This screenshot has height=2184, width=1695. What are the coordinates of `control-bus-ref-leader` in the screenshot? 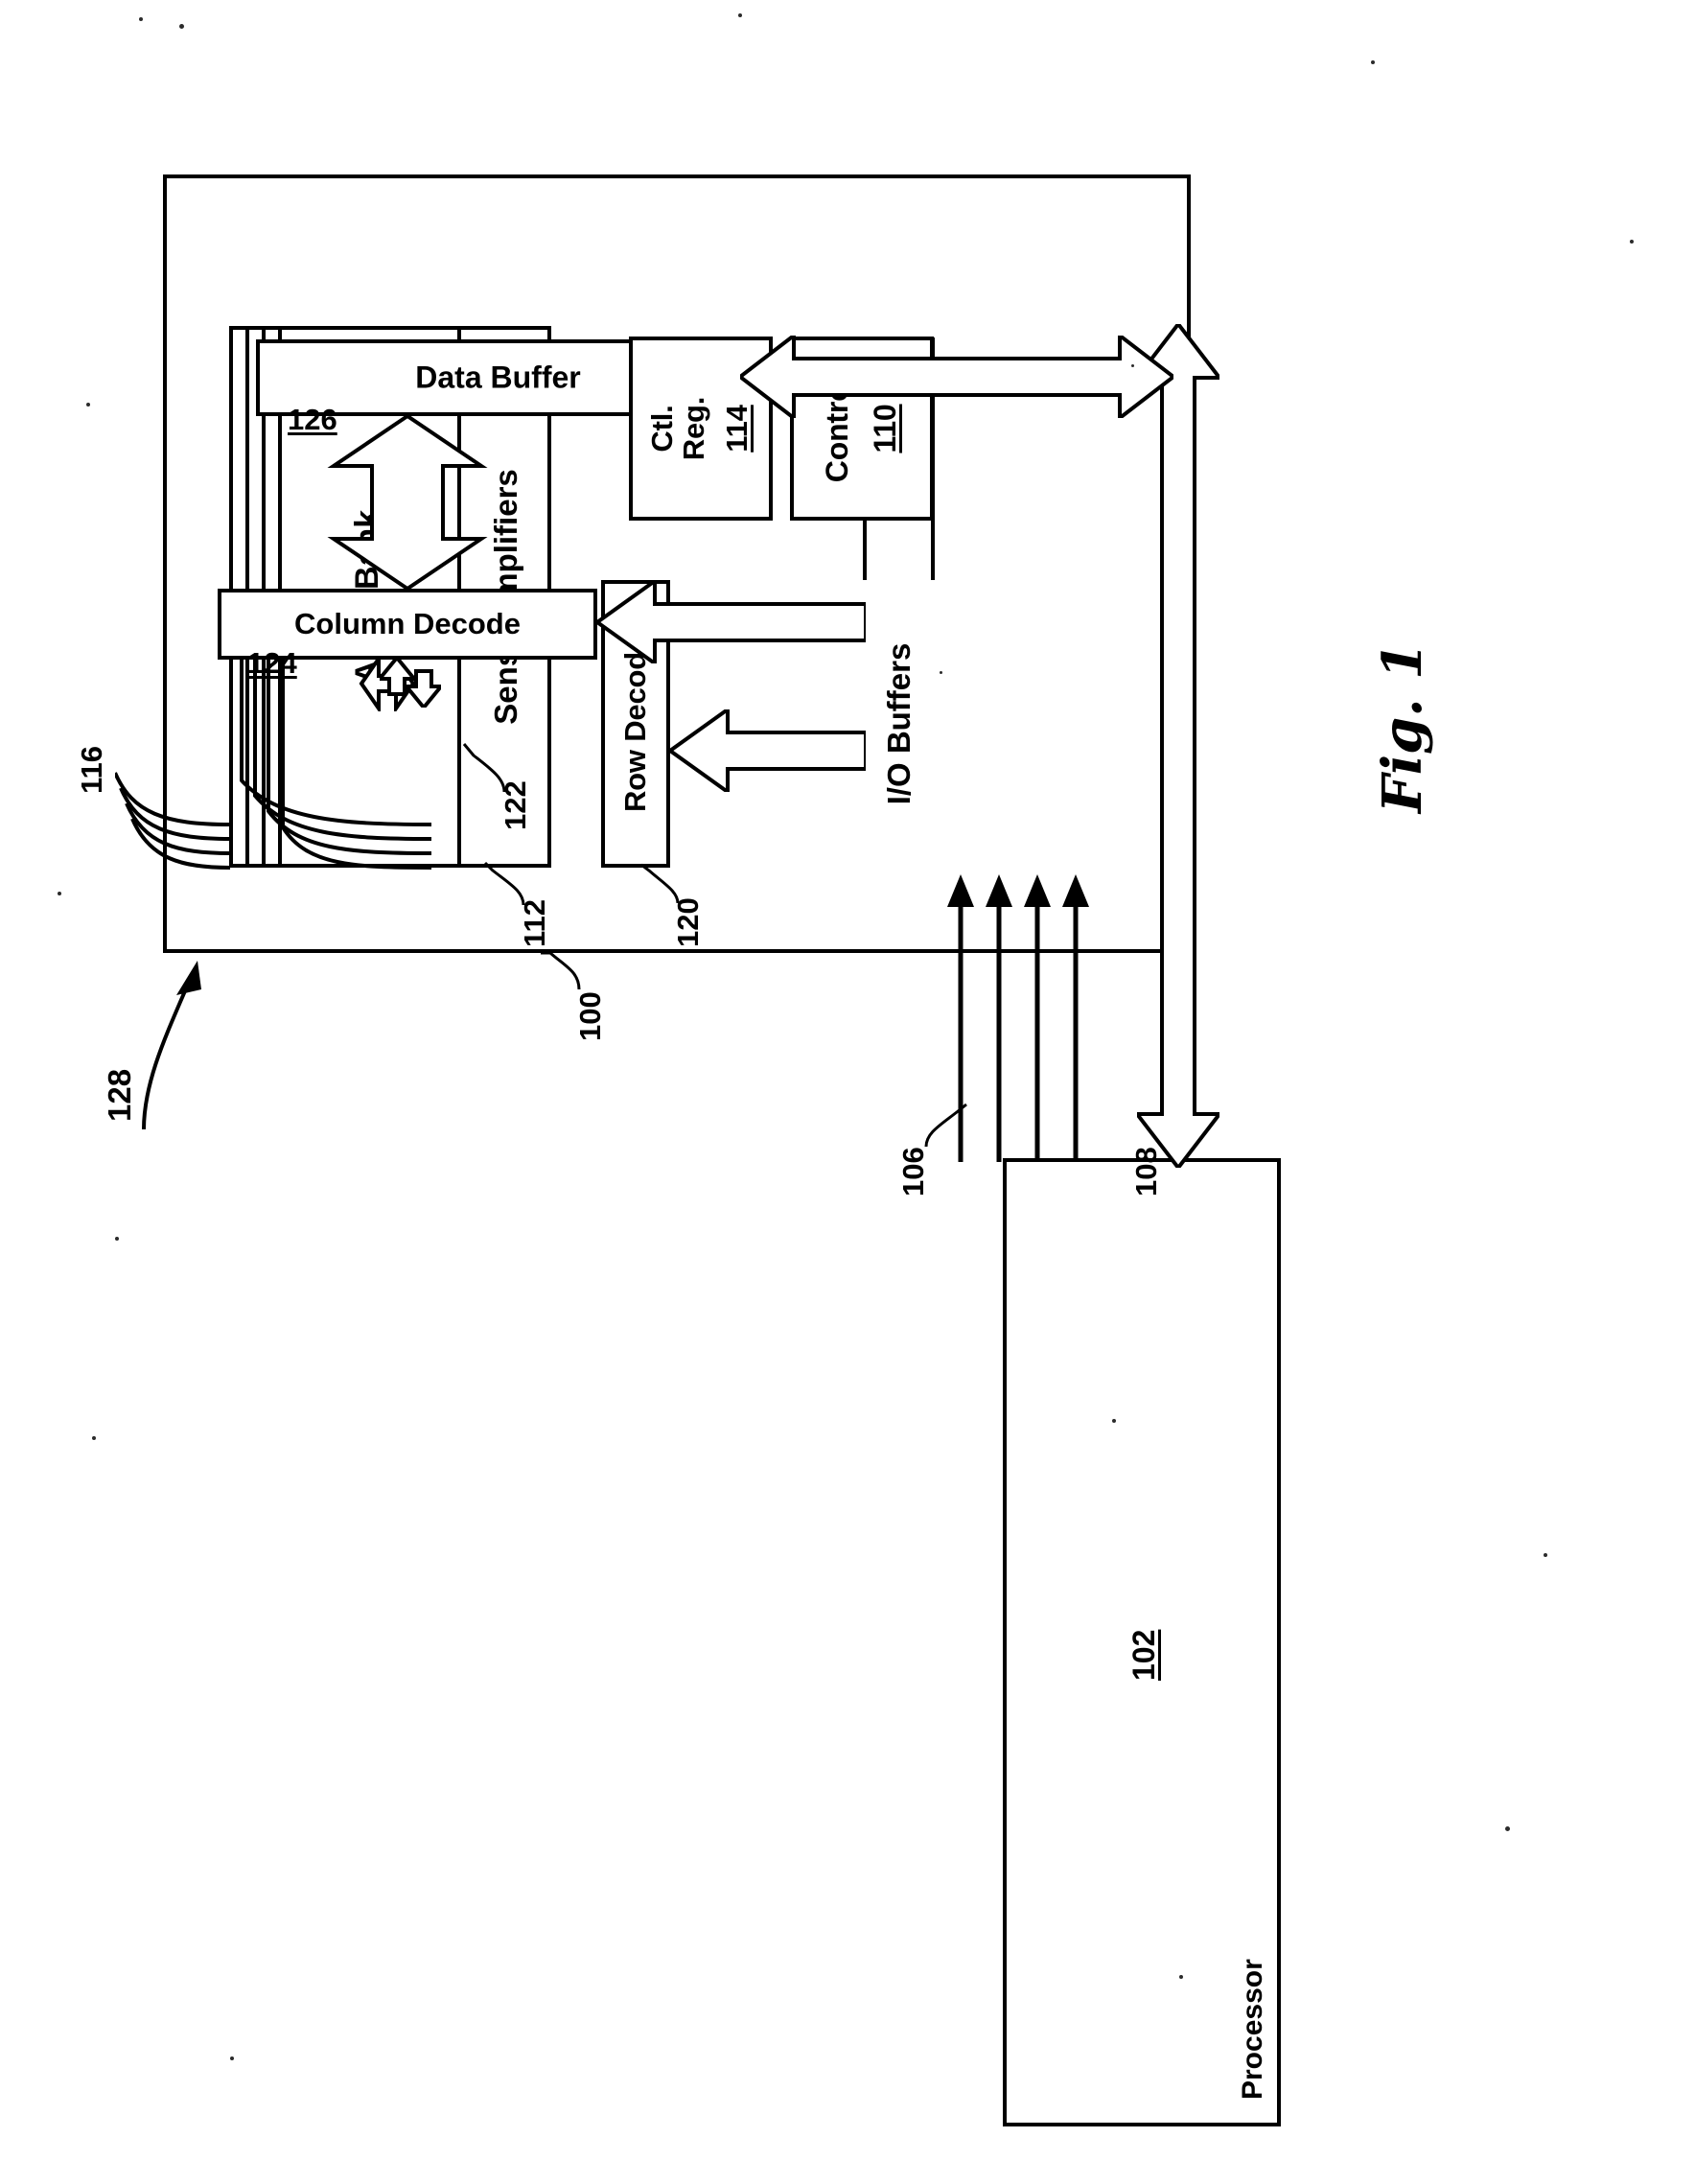 It's located at (946, 1125).